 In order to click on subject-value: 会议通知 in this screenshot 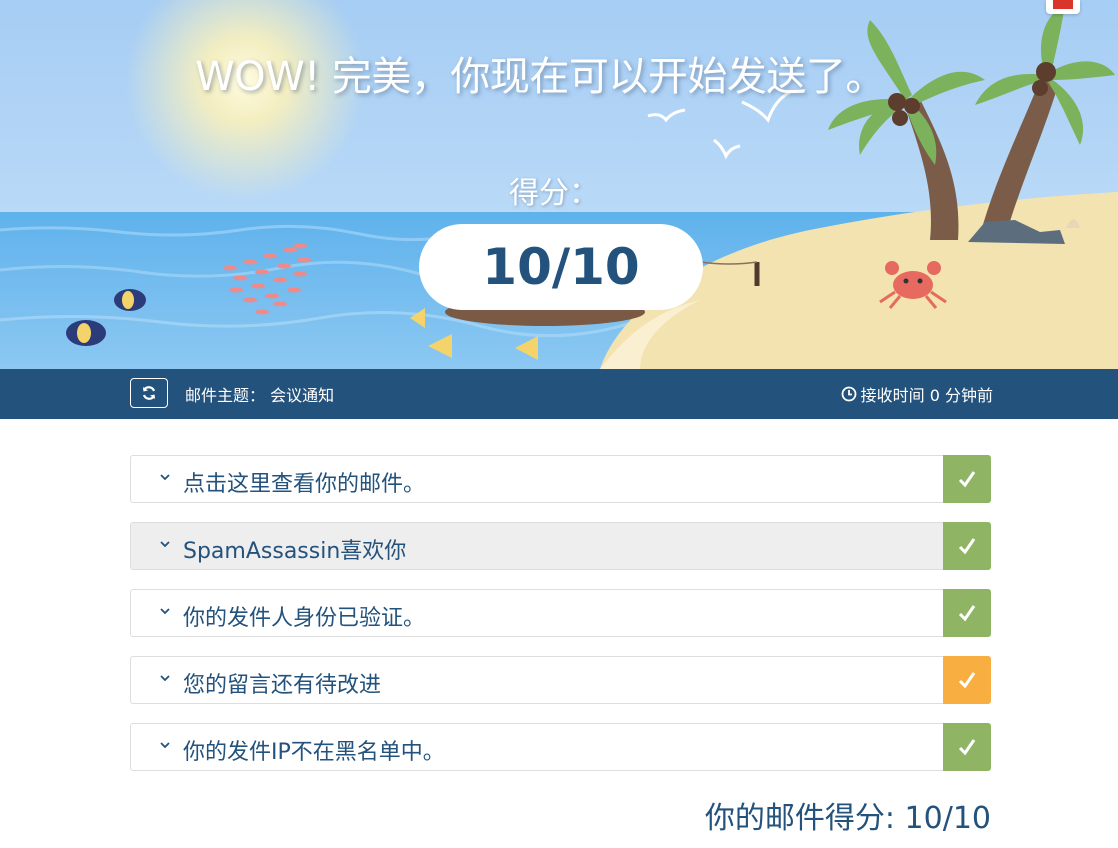, I will do `click(302, 395)`.